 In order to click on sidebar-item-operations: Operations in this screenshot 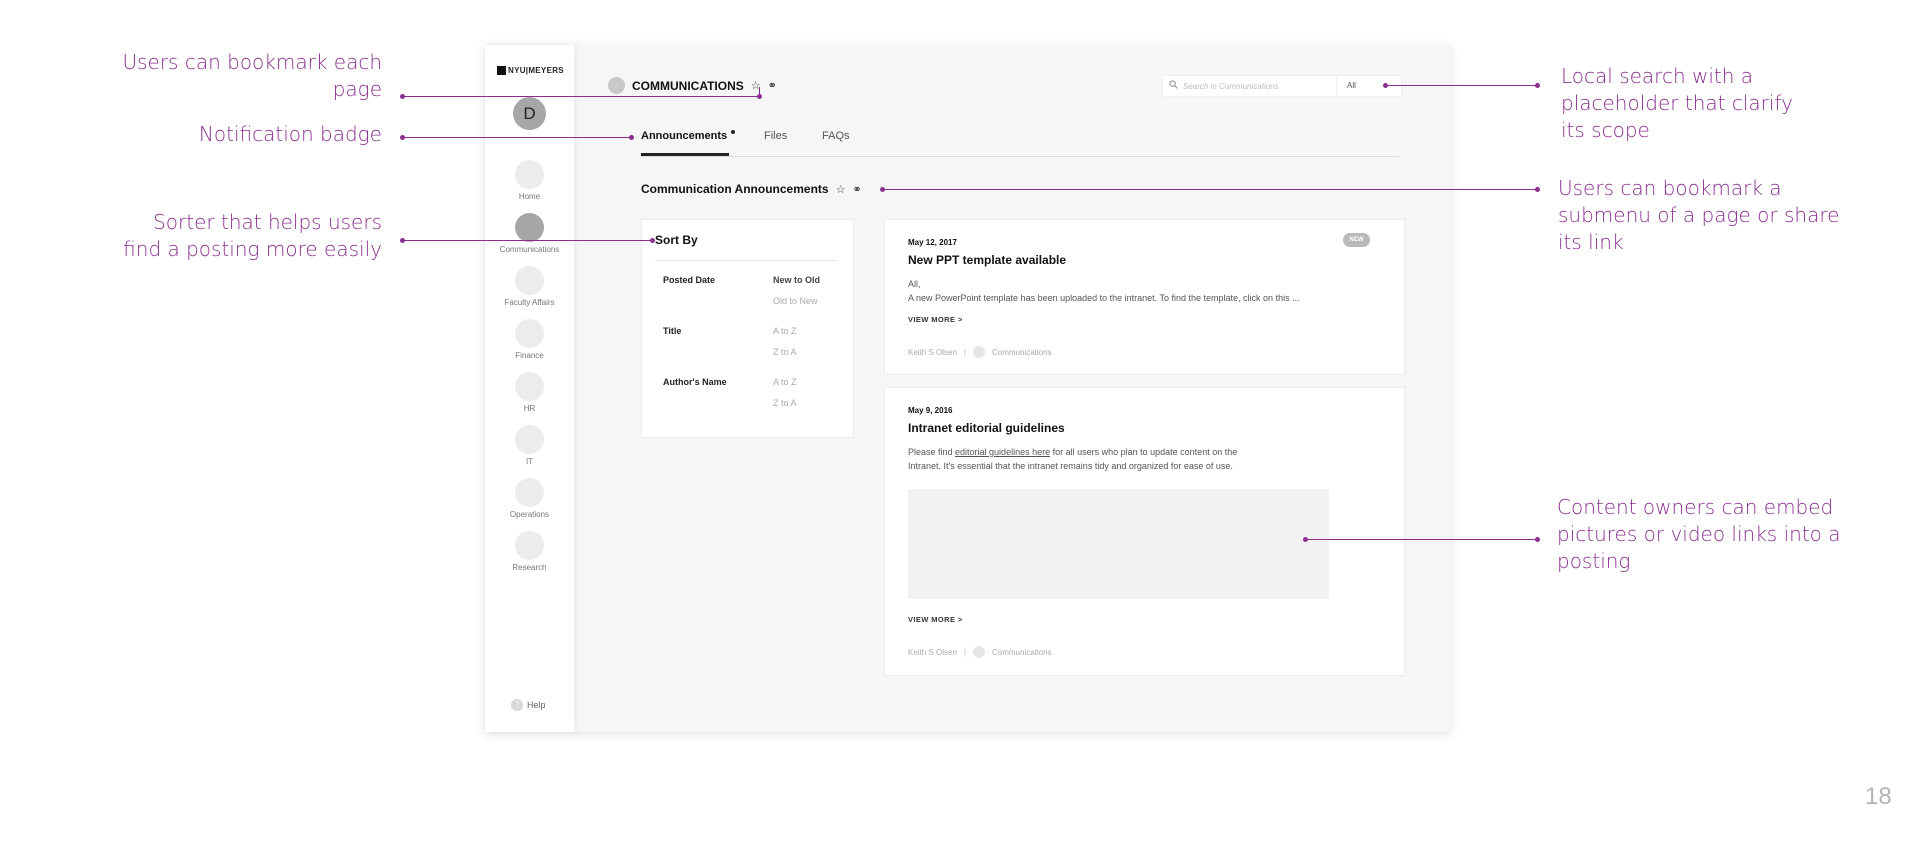, I will do `click(529, 498)`.